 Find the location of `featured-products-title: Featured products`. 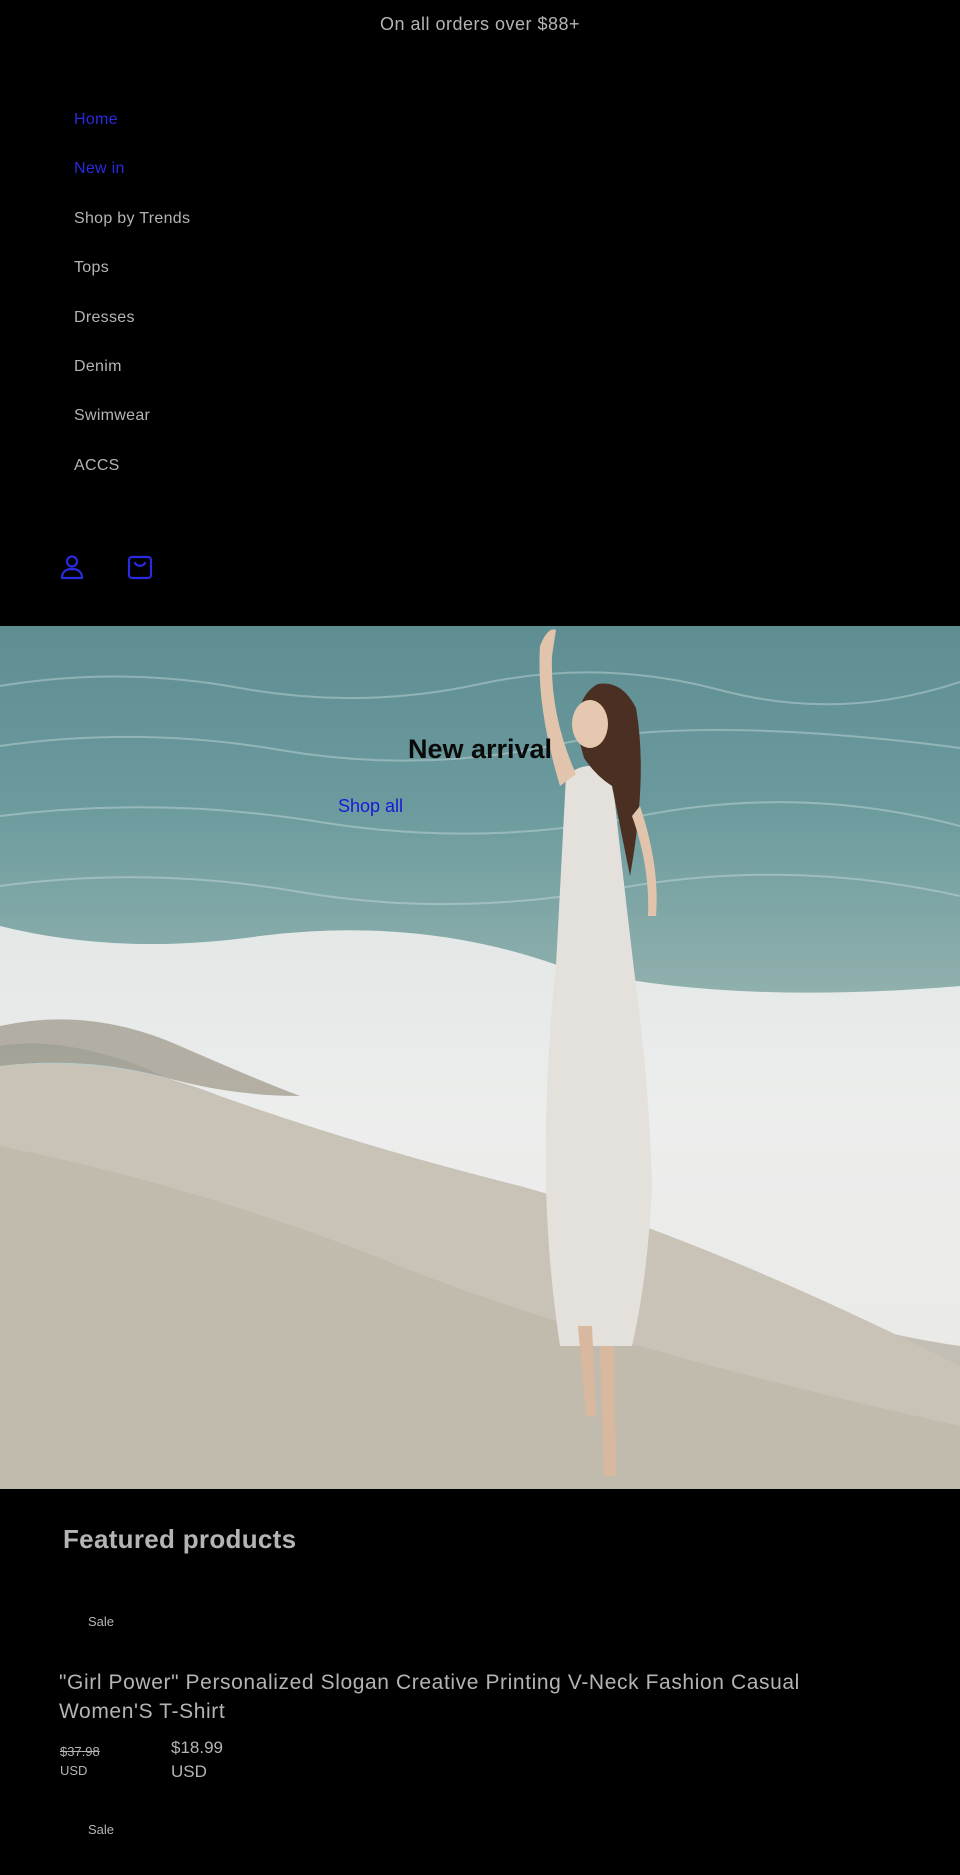

featured-products-title: Featured products is located at coordinates (180, 1539).